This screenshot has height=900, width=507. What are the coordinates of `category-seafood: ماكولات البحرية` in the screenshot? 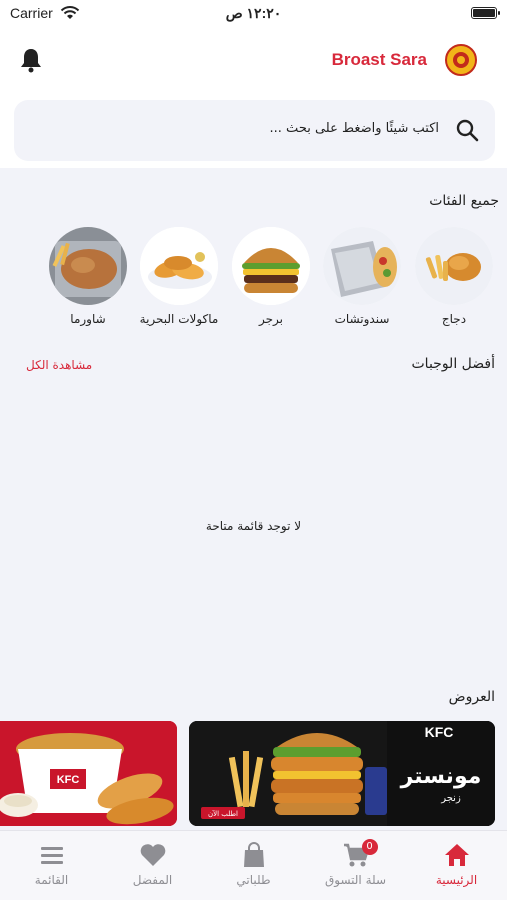 It's located at (179, 276).